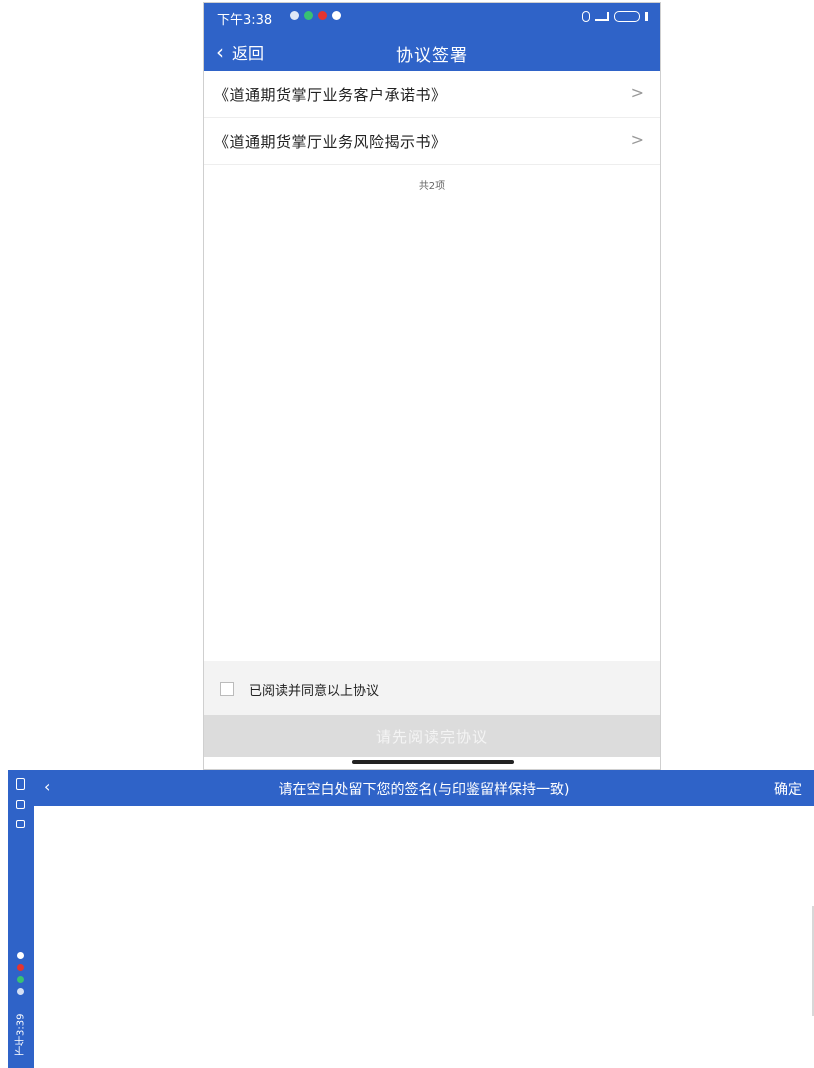  What do you see at coordinates (788, 789) in the screenshot?
I see `confirm-button: 确定` at bounding box center [788, 789].